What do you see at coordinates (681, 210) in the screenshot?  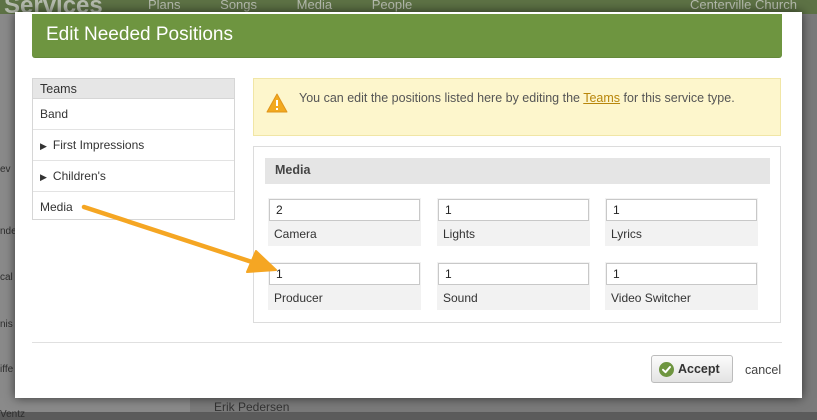 I see `position-lyrics-input` at bounding box center [681, 210].